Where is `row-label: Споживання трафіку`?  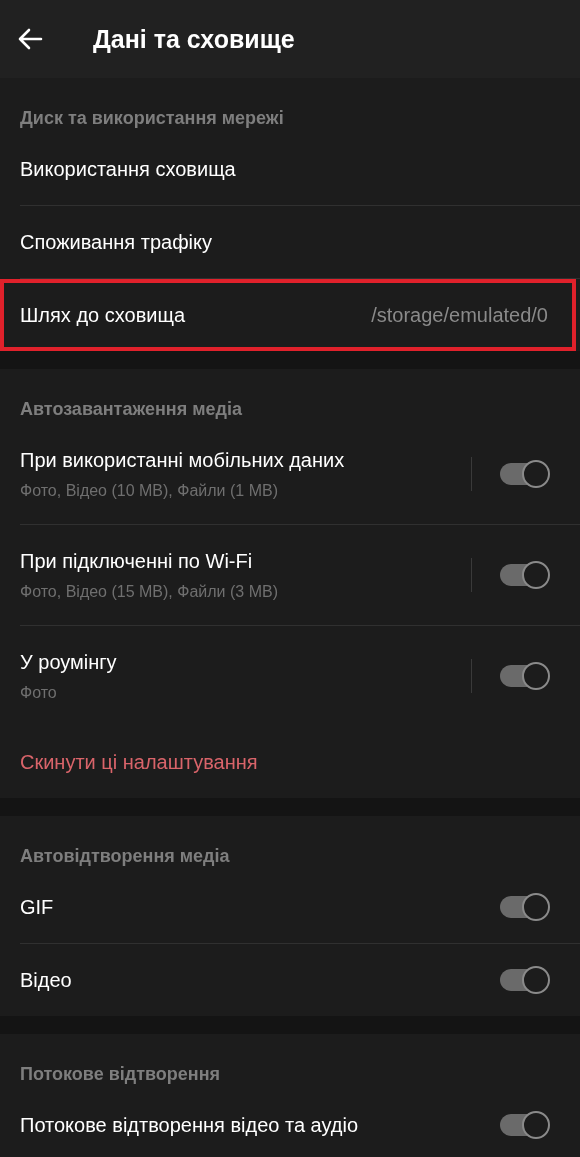 row-label: Споживання трафіку is located at coordinates (116, 242).